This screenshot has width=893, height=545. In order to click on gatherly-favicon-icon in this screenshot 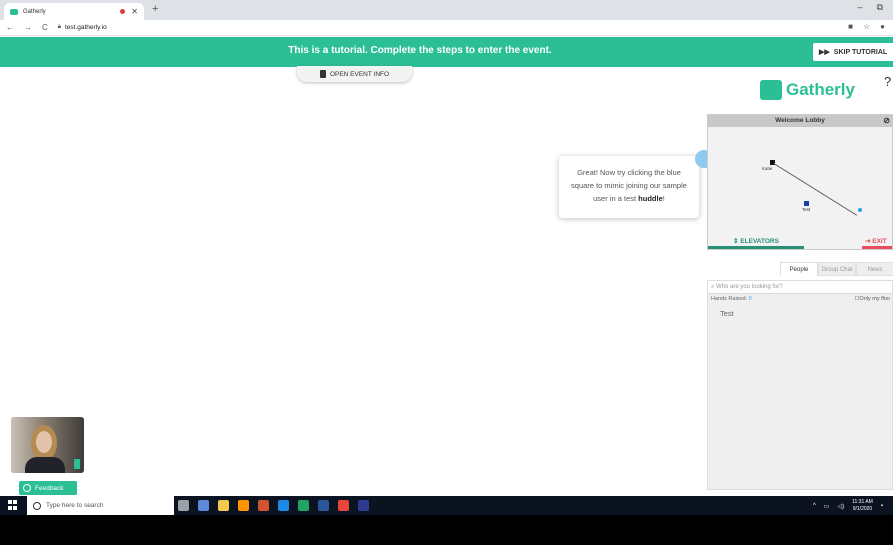, I will do `click(14, 11)`.